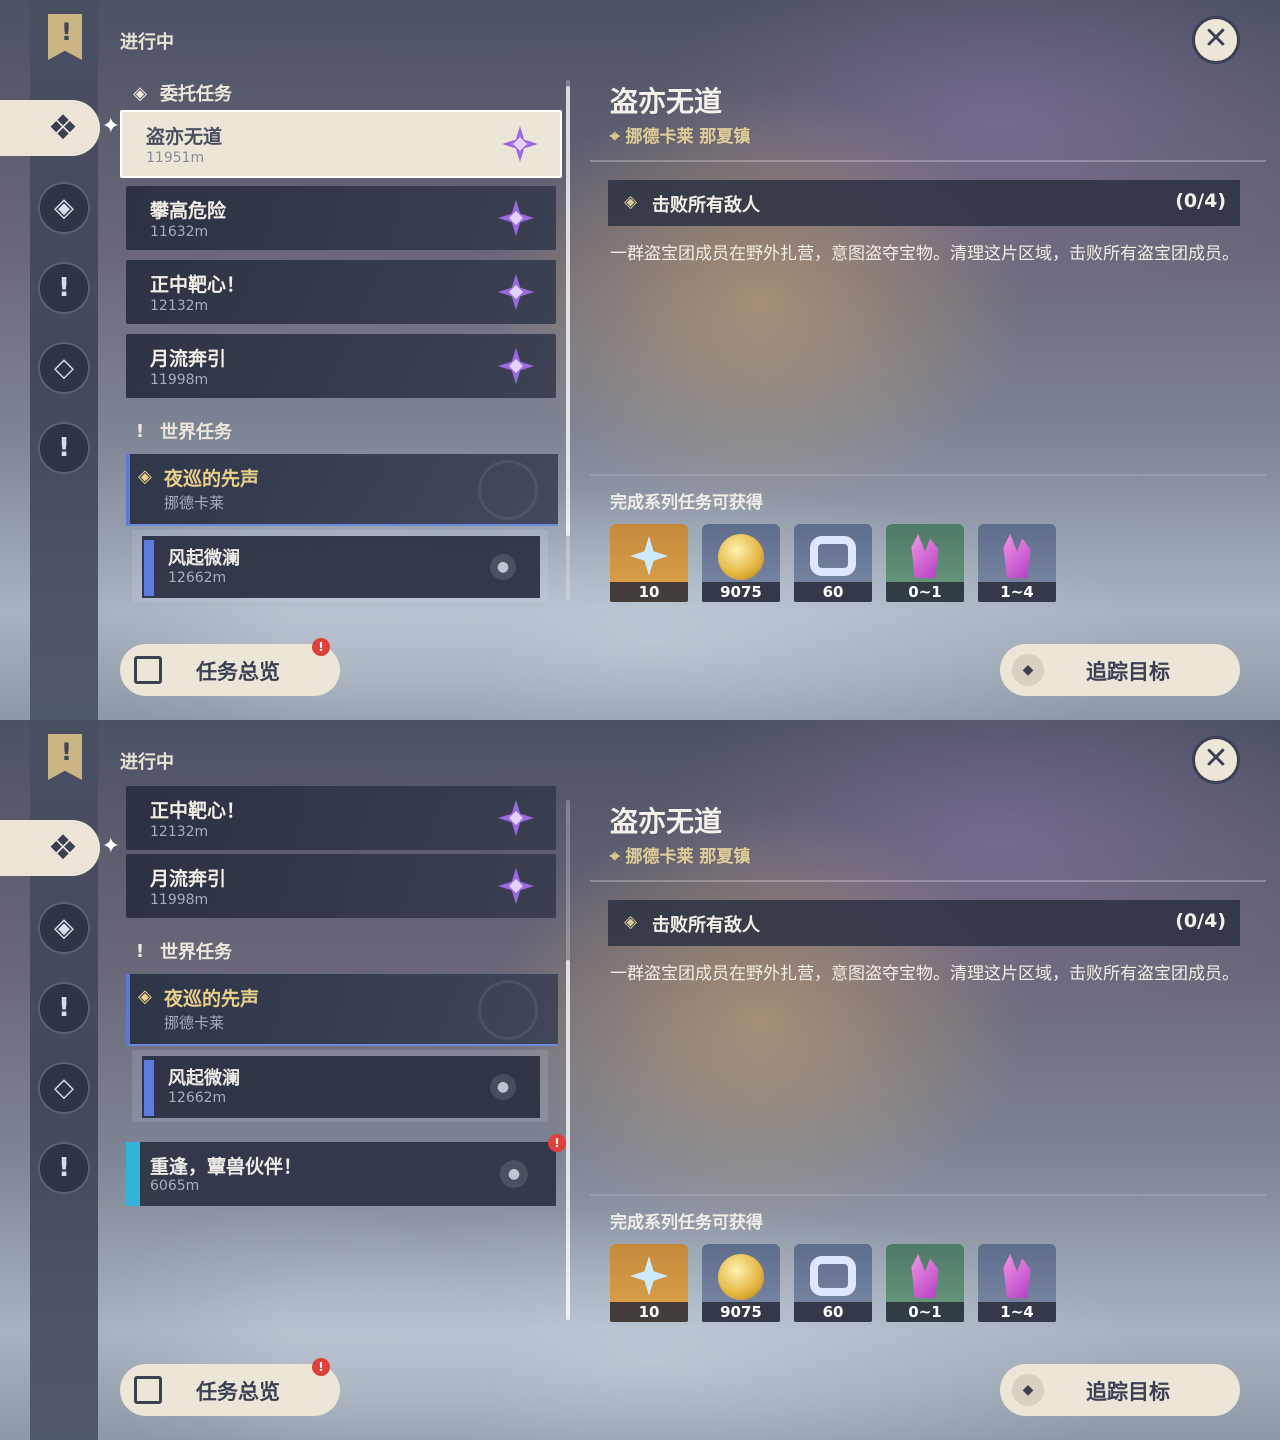 This screenshot has height=1440, width=1280. Describe the element at coordinates (680, 134) in the screenshot. I see `detail-location: ⌖ 挪德卡莱 那夏镇` at that location.